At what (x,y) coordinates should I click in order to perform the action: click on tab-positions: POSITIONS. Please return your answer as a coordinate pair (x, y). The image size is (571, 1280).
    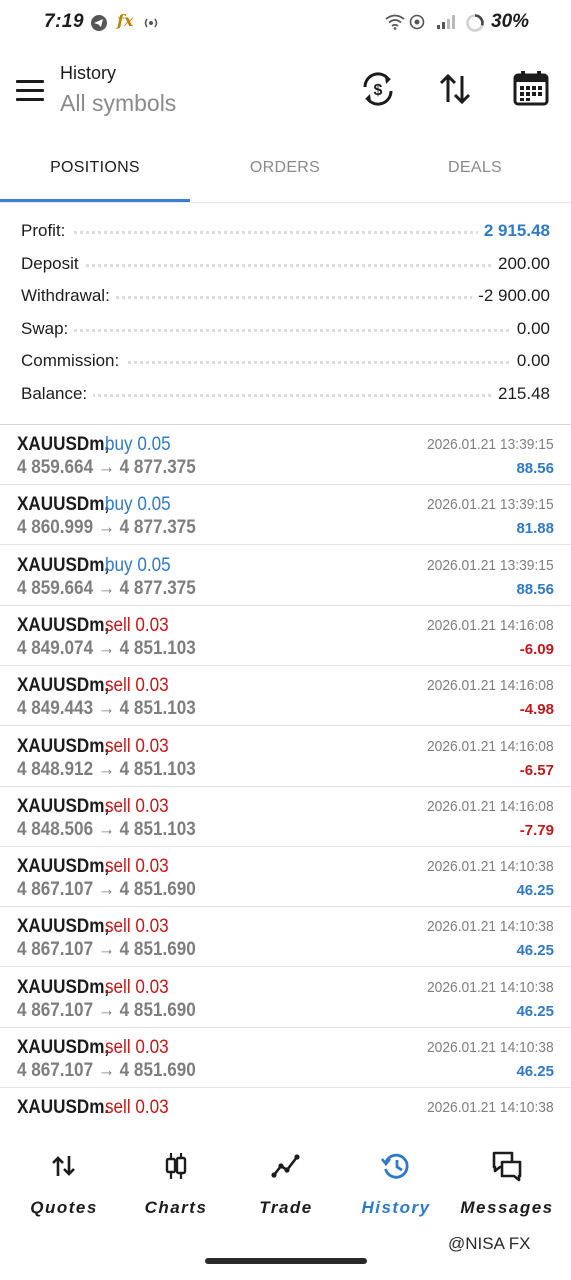
    Looking at the image, I should click on (95, 171).